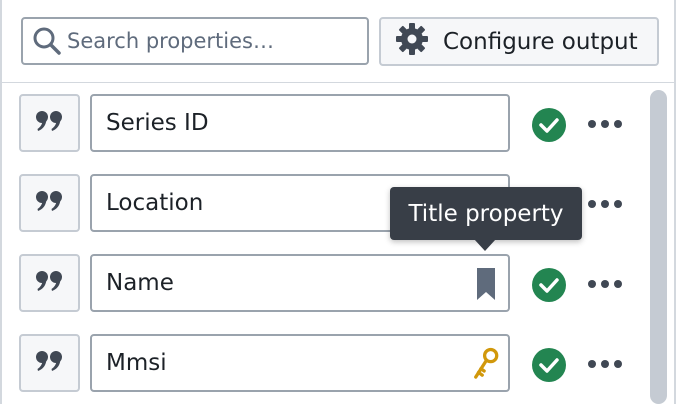 This screenshot has height=404, width=676. Describe the element at coordinates (486, 364) in the screenshot. I see `key-icon` at that location.